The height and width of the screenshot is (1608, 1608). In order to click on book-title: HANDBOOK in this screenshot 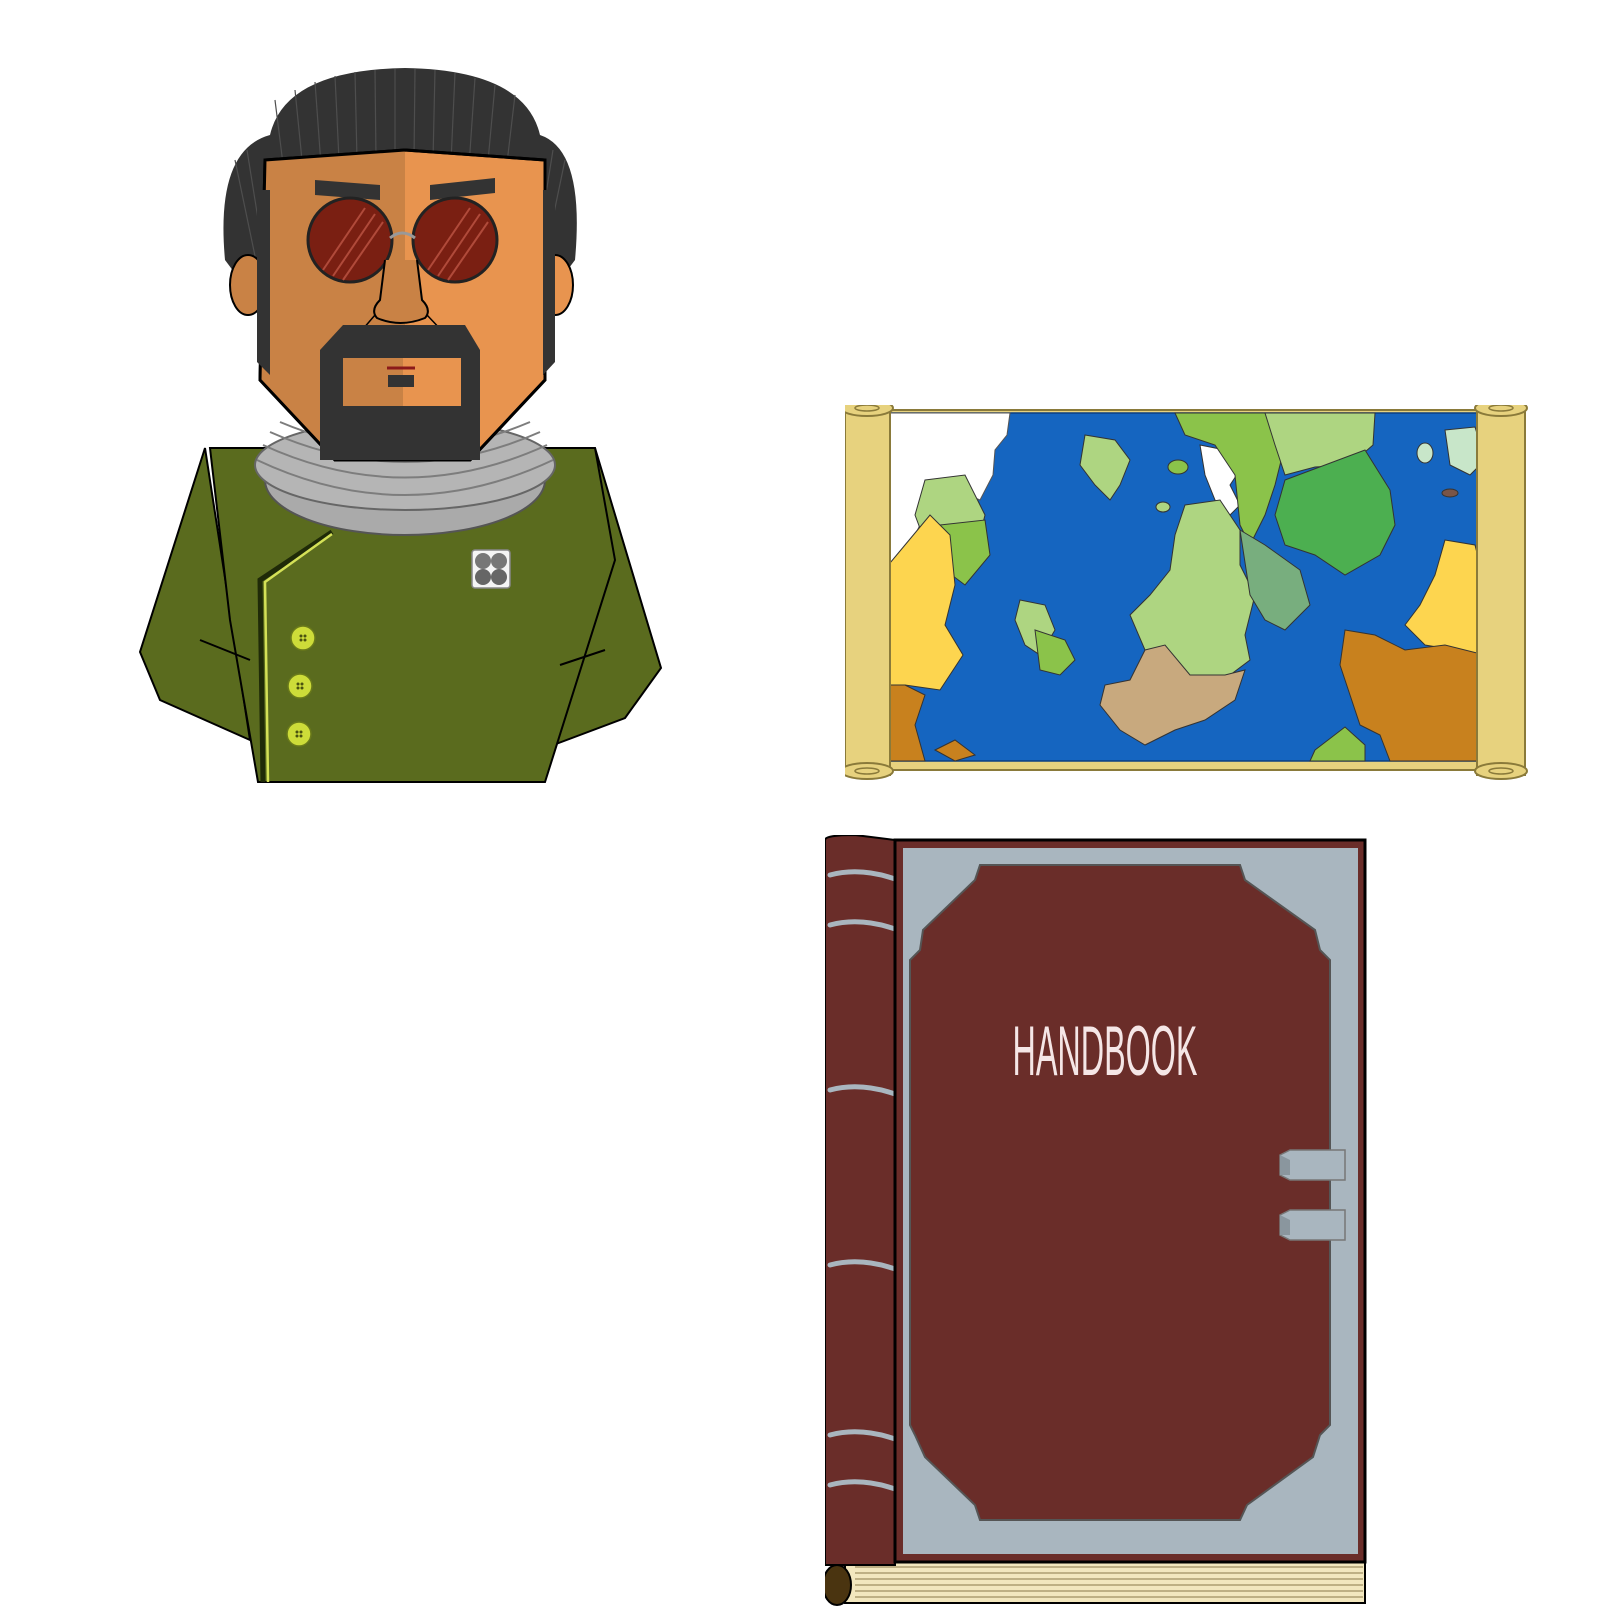, I will do `click(1105, 1051)`.